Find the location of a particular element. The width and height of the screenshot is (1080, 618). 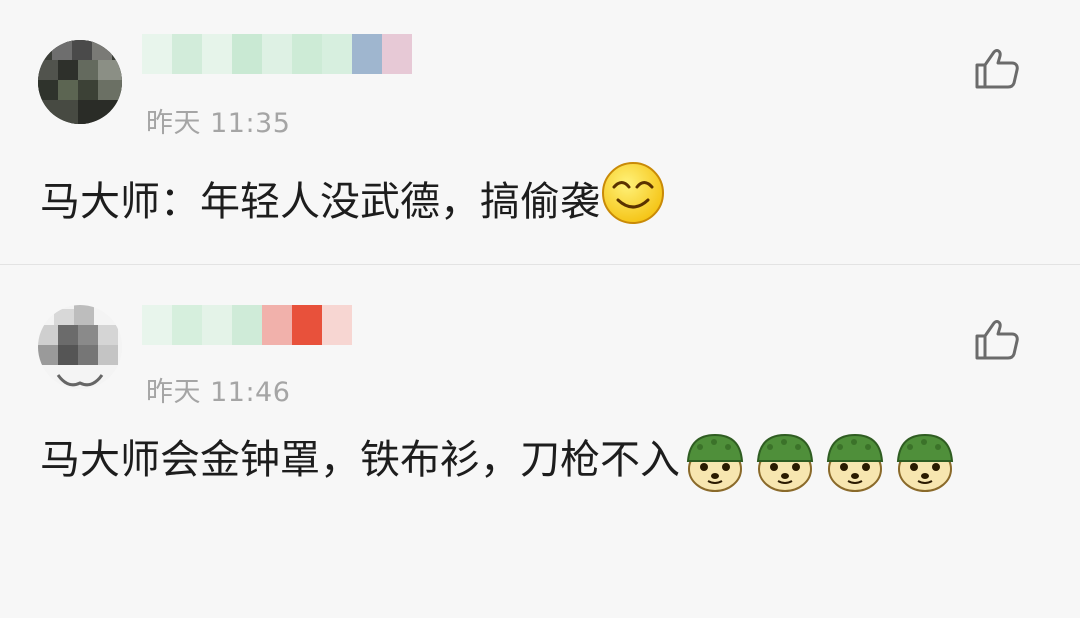

comment-timestamp: 昨天 11:46 is located at coordinates (218, 392).